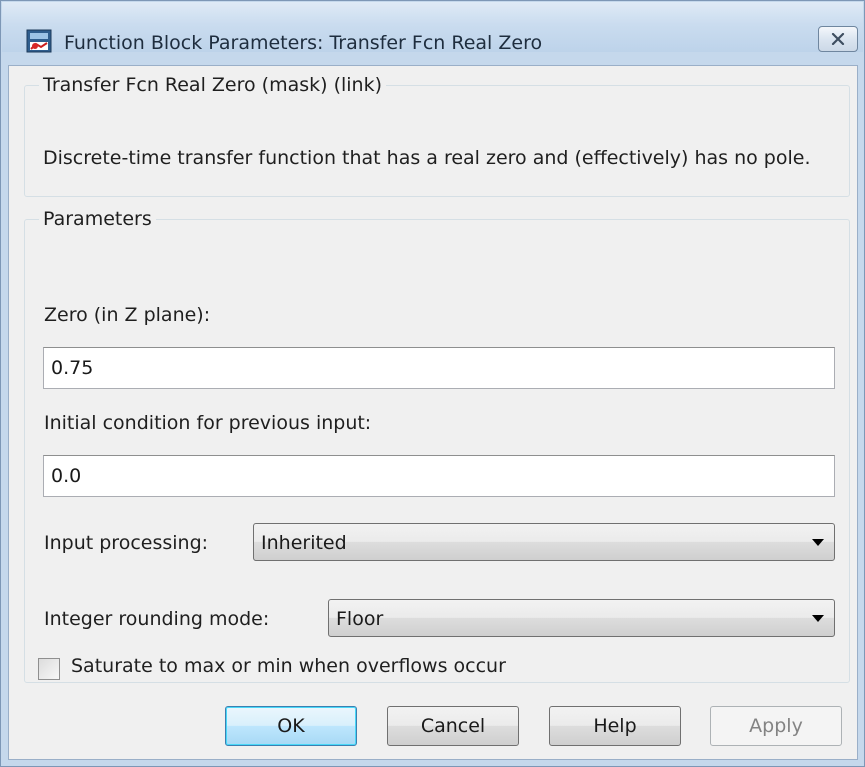 The width and height of the screenshot is (865, 767). I want to click on initial-condition-input, so click(439, 476).